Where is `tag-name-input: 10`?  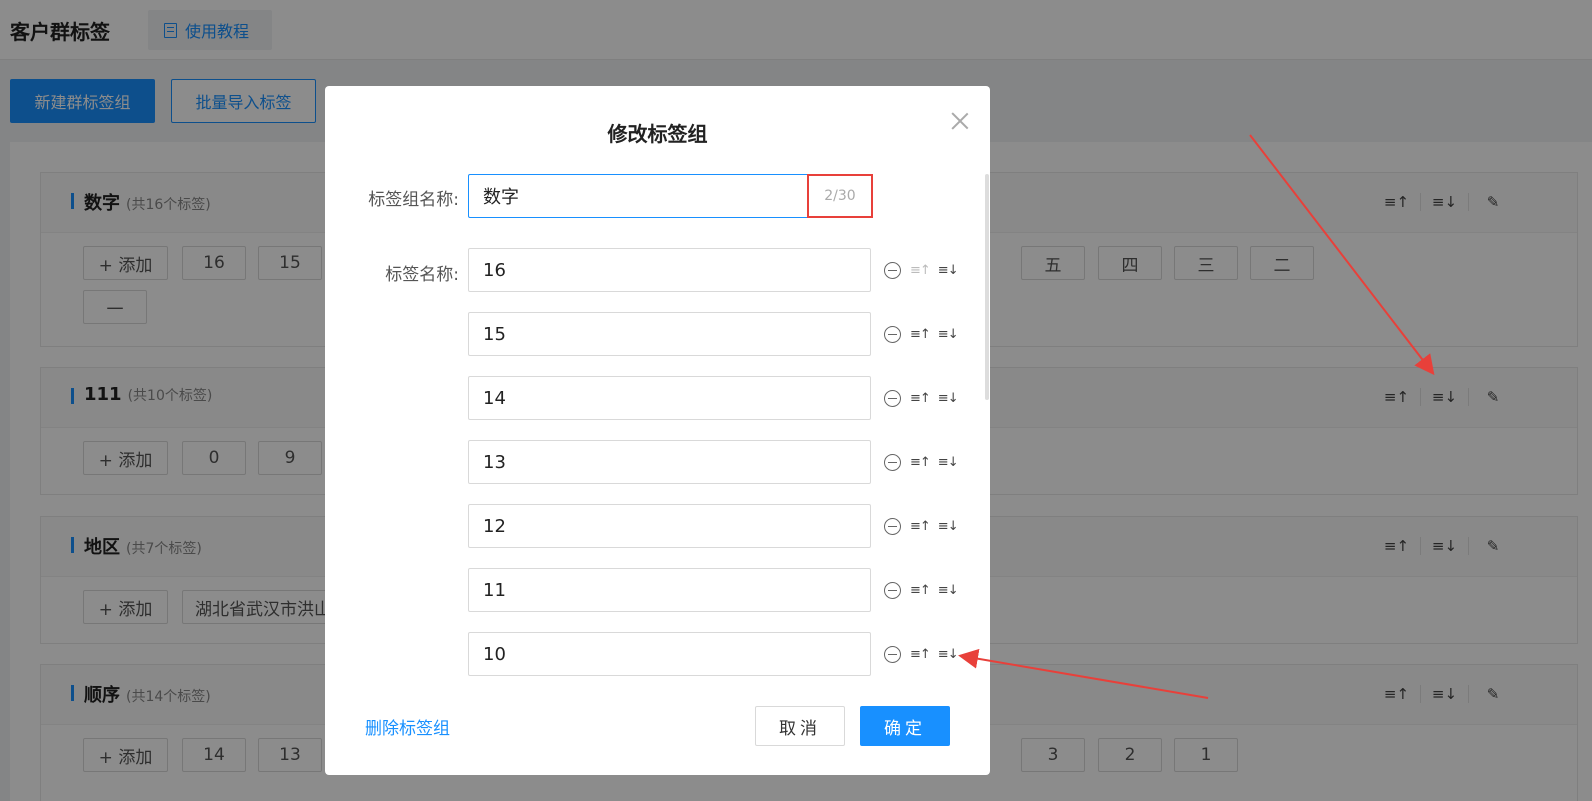 tag-name-input: 10 is located at coordinates (669, 654).